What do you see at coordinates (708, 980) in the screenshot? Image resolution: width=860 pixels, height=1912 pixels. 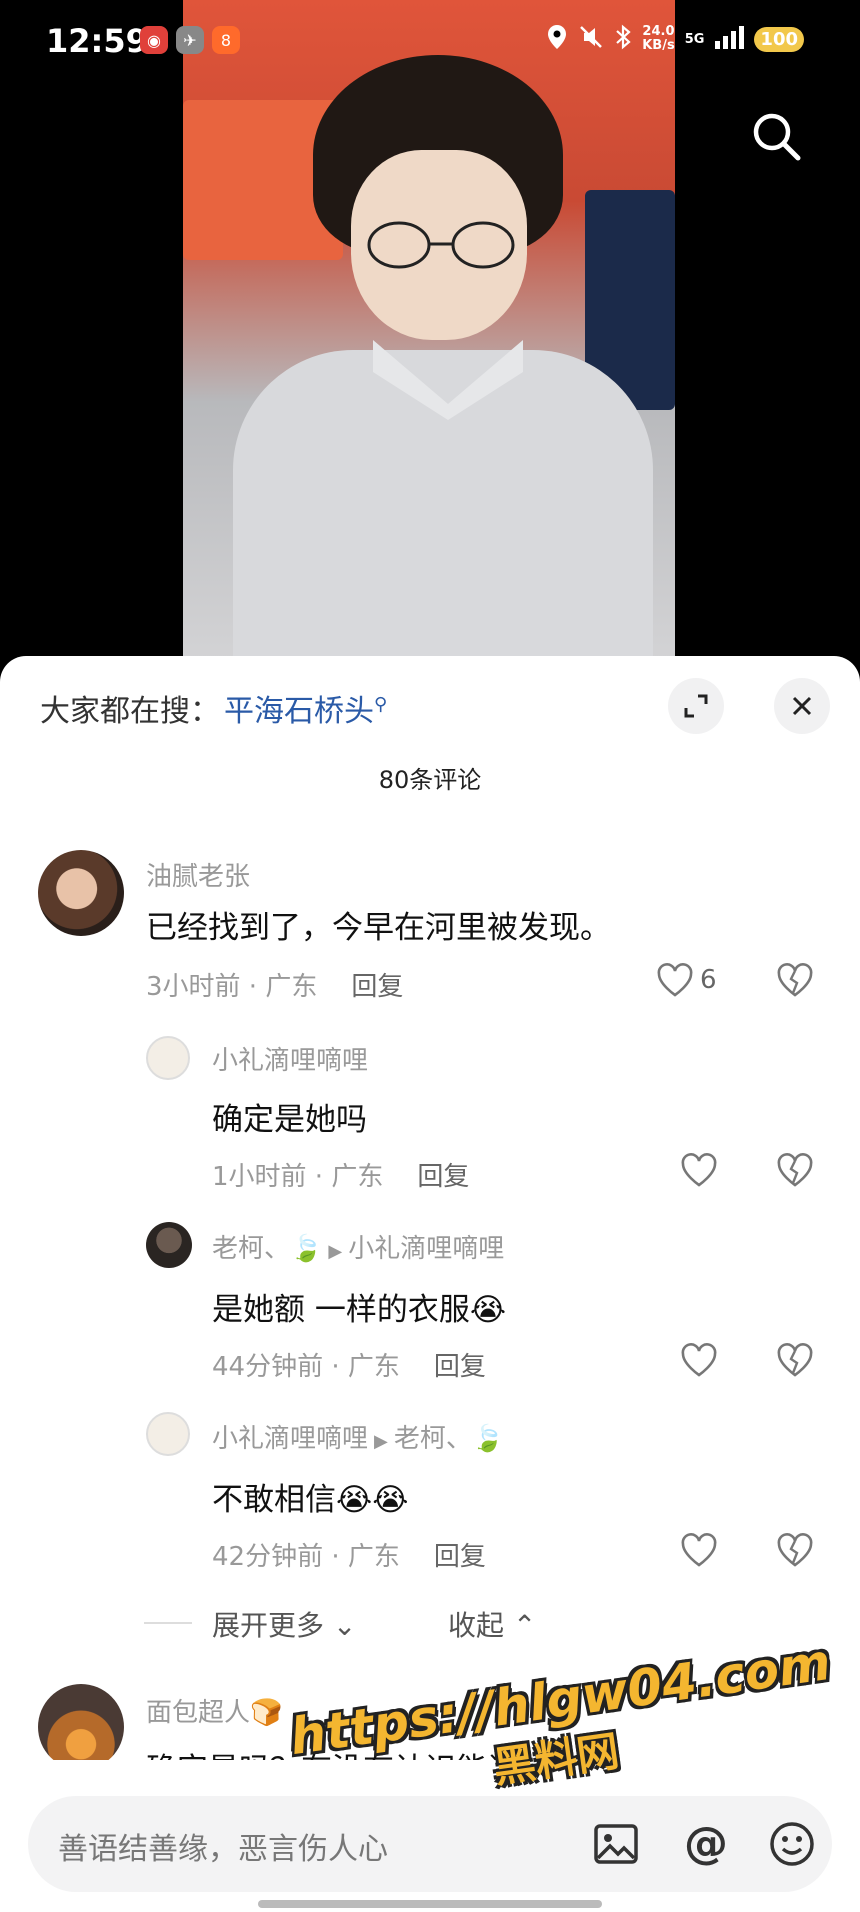 I see `like-count: 6` at bounding box center [708, 980].